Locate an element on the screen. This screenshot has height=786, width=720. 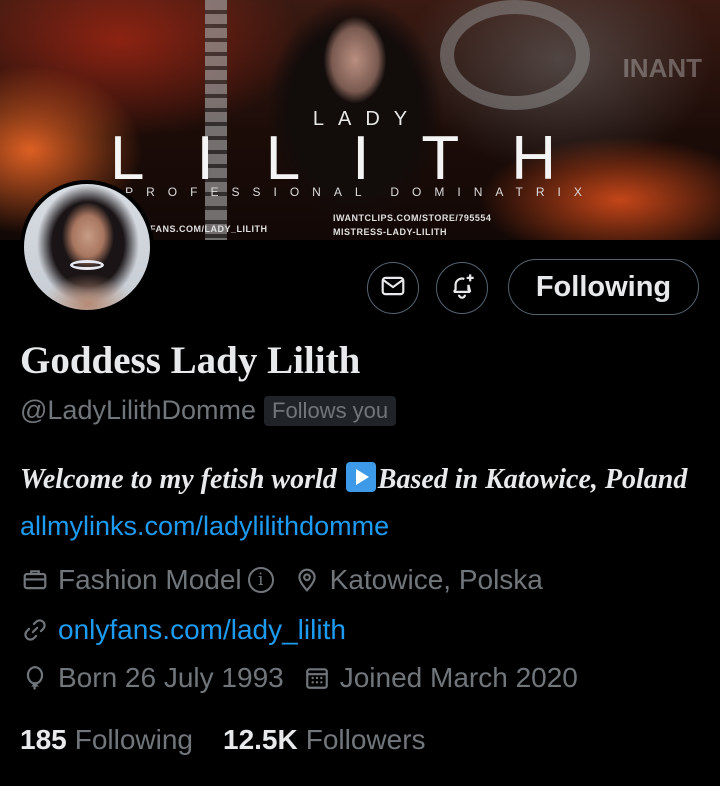
bio-text-1: Welcome to my fetish world is located at coordinates (182, 479).